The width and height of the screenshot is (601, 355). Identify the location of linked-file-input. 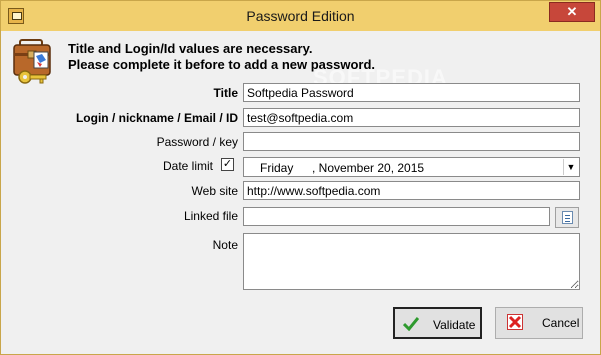
(396, 216).